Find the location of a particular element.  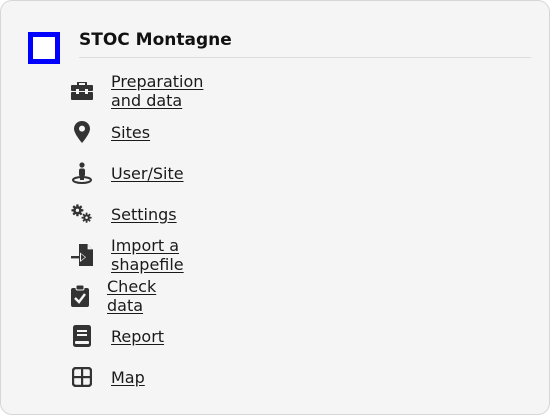

file-import-icon is located at coordinates (82, 255).